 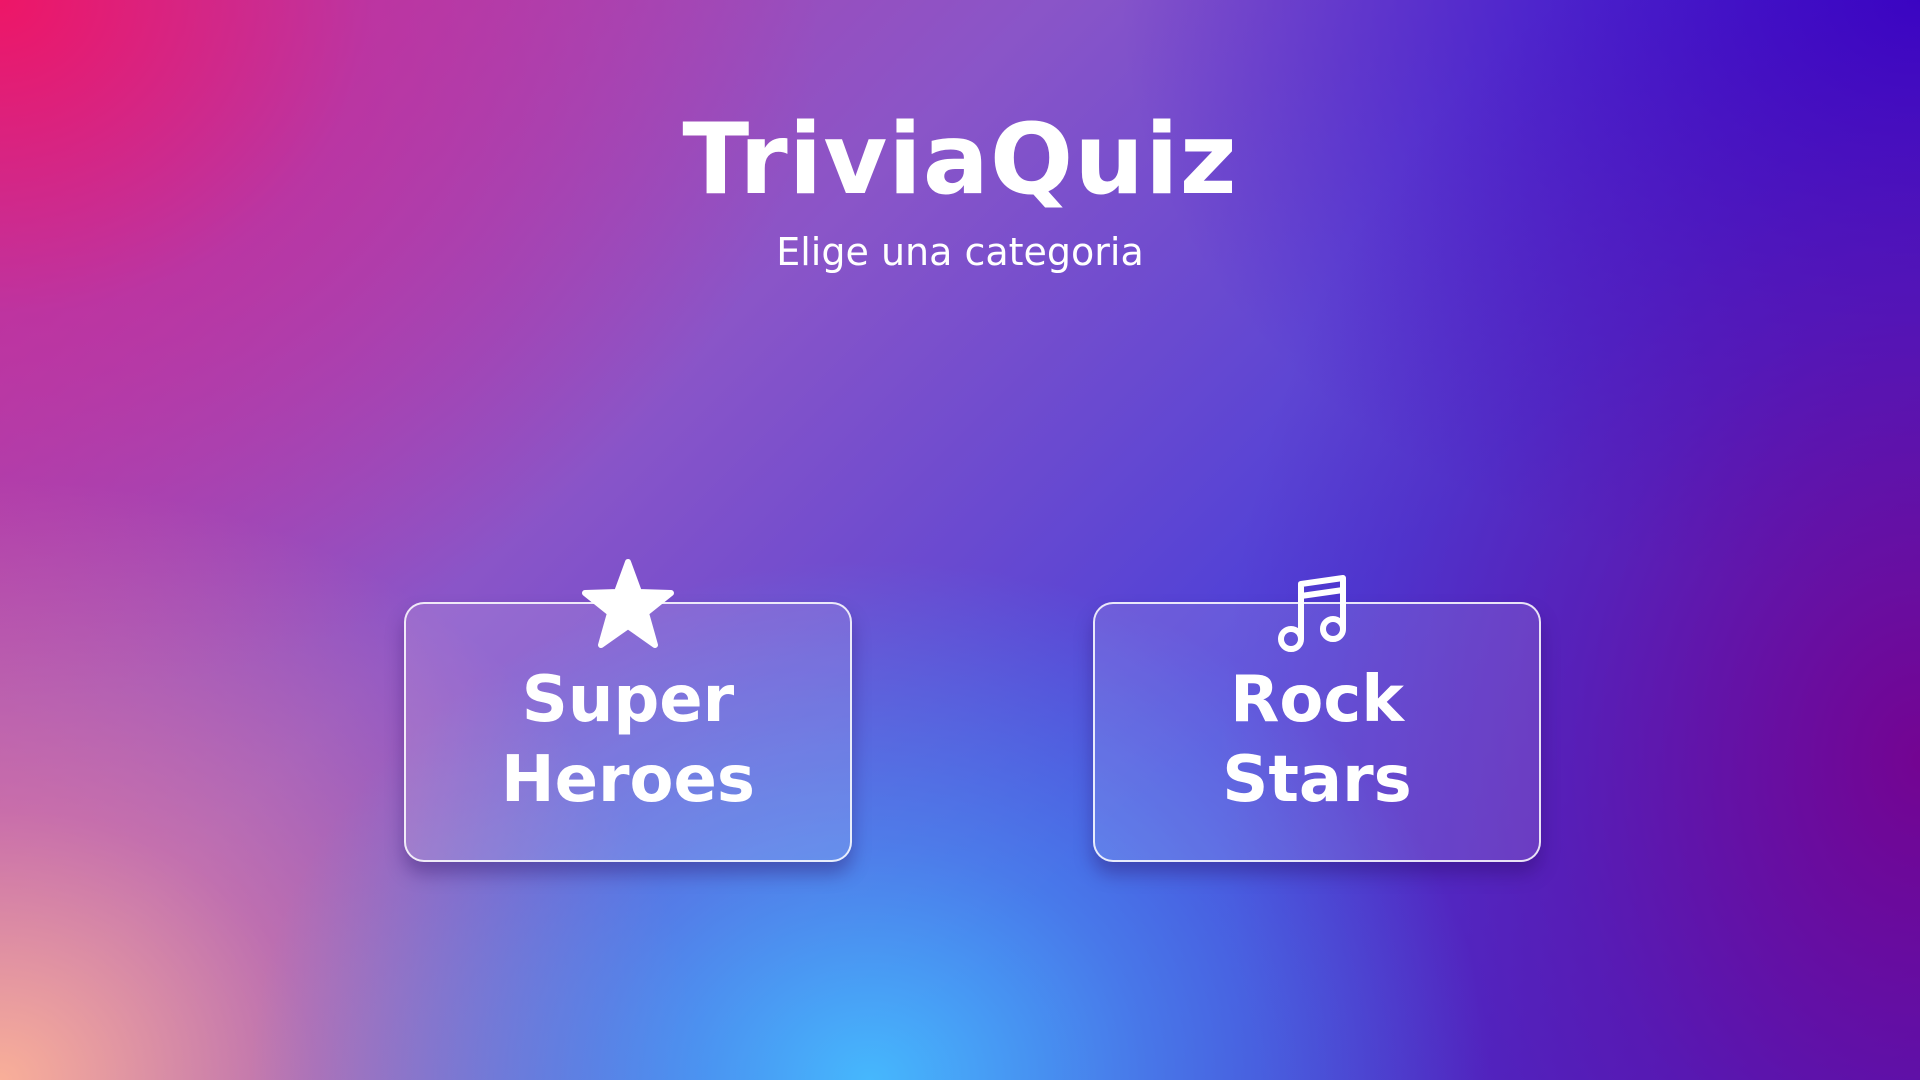 What do you see at coordinates (960, 160) in the screenshot?
I see `app-title: TriviaQuiz` at bounding box center [960, 160].